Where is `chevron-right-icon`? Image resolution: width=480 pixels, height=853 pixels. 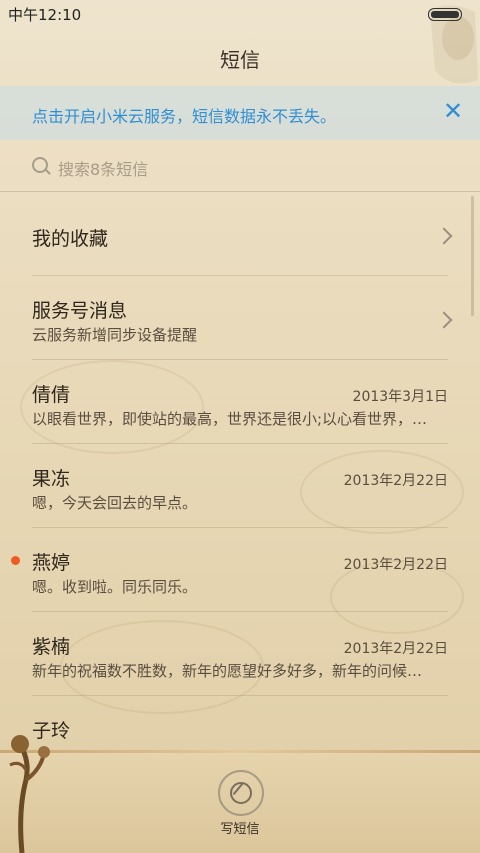 chevron-right-icon is located at coordinates (444, 236).